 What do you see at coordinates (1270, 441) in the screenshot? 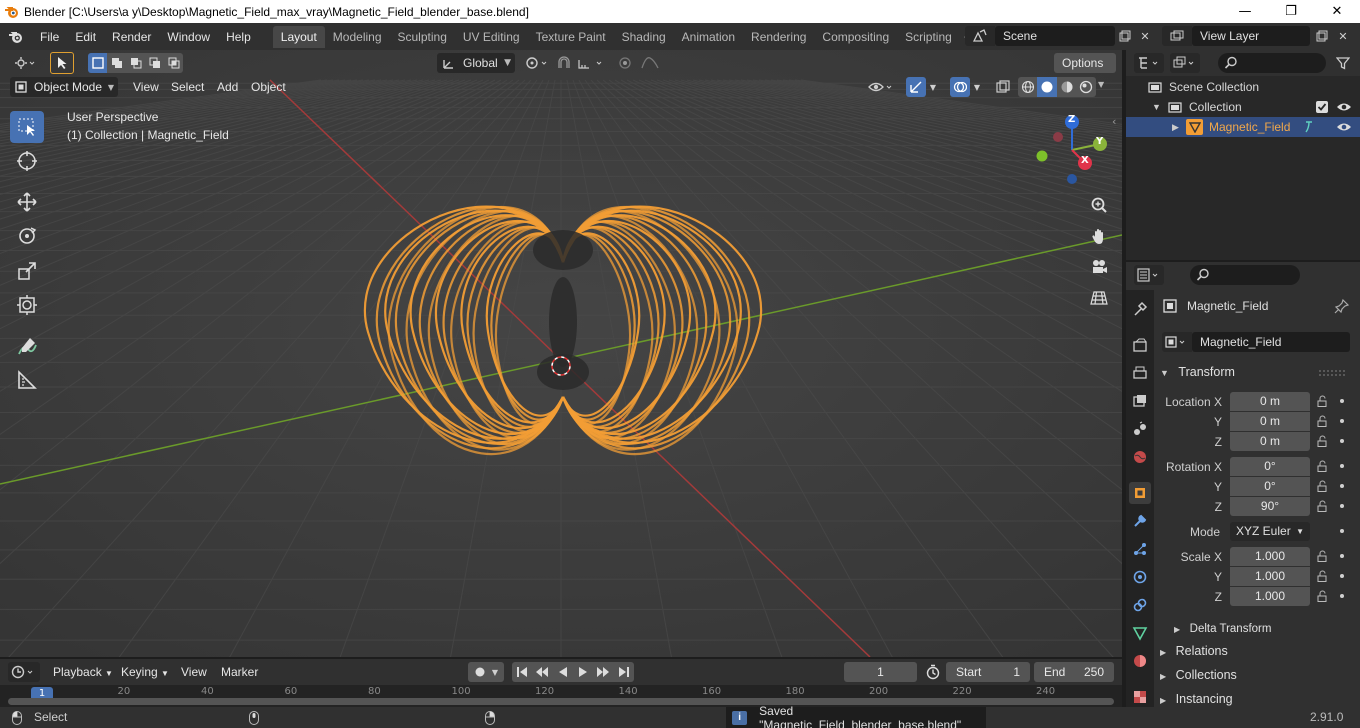
I see `location-z-field: 0 m` at bounding box center [1270, 441].